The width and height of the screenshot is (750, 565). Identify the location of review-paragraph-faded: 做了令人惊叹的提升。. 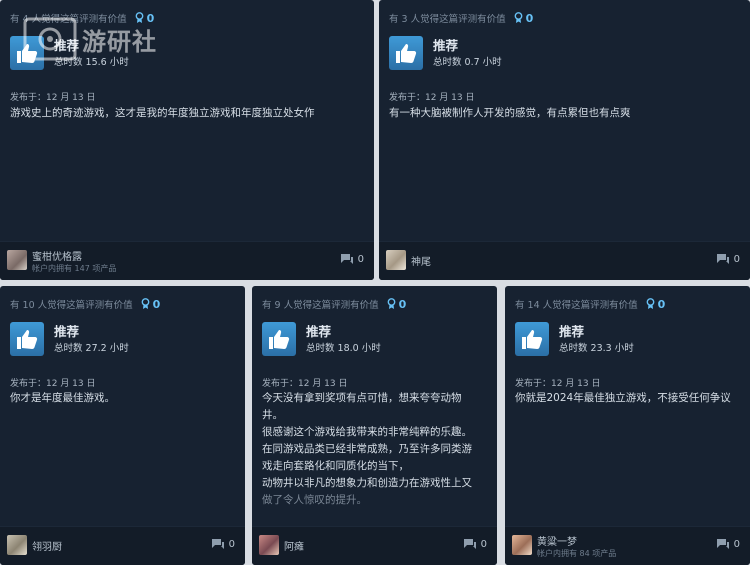
(314, 500).